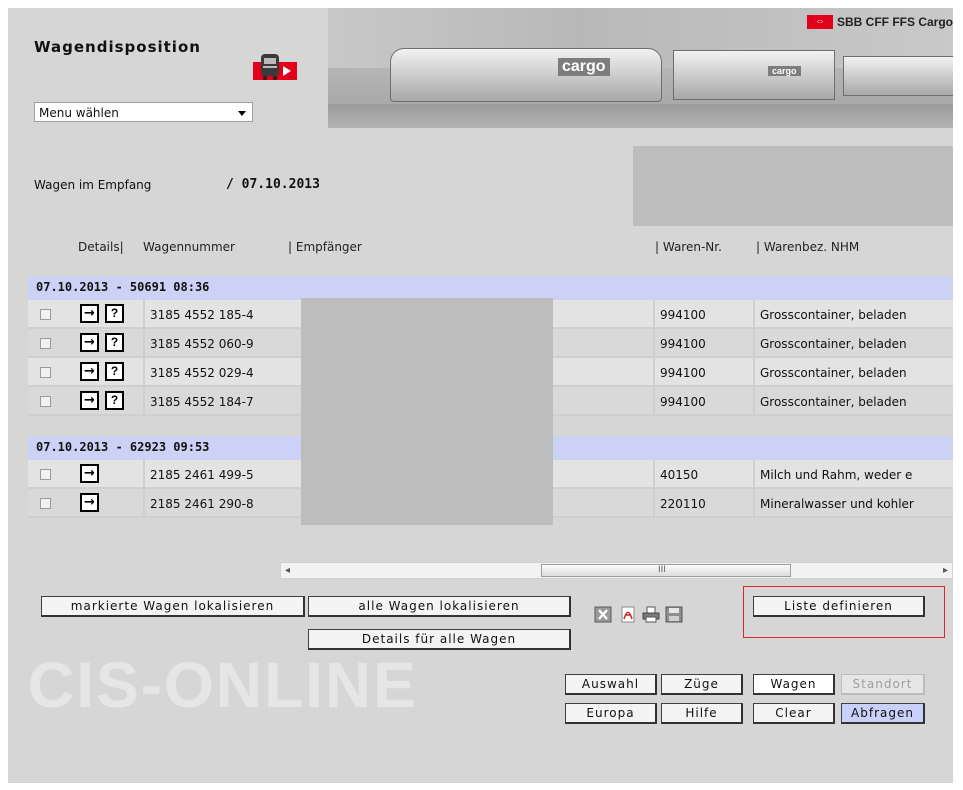  Describe the element at coordinates (807, 247) in the screenshot. I see `column-header-warenbez: | Warenbez. NHM` at that location.